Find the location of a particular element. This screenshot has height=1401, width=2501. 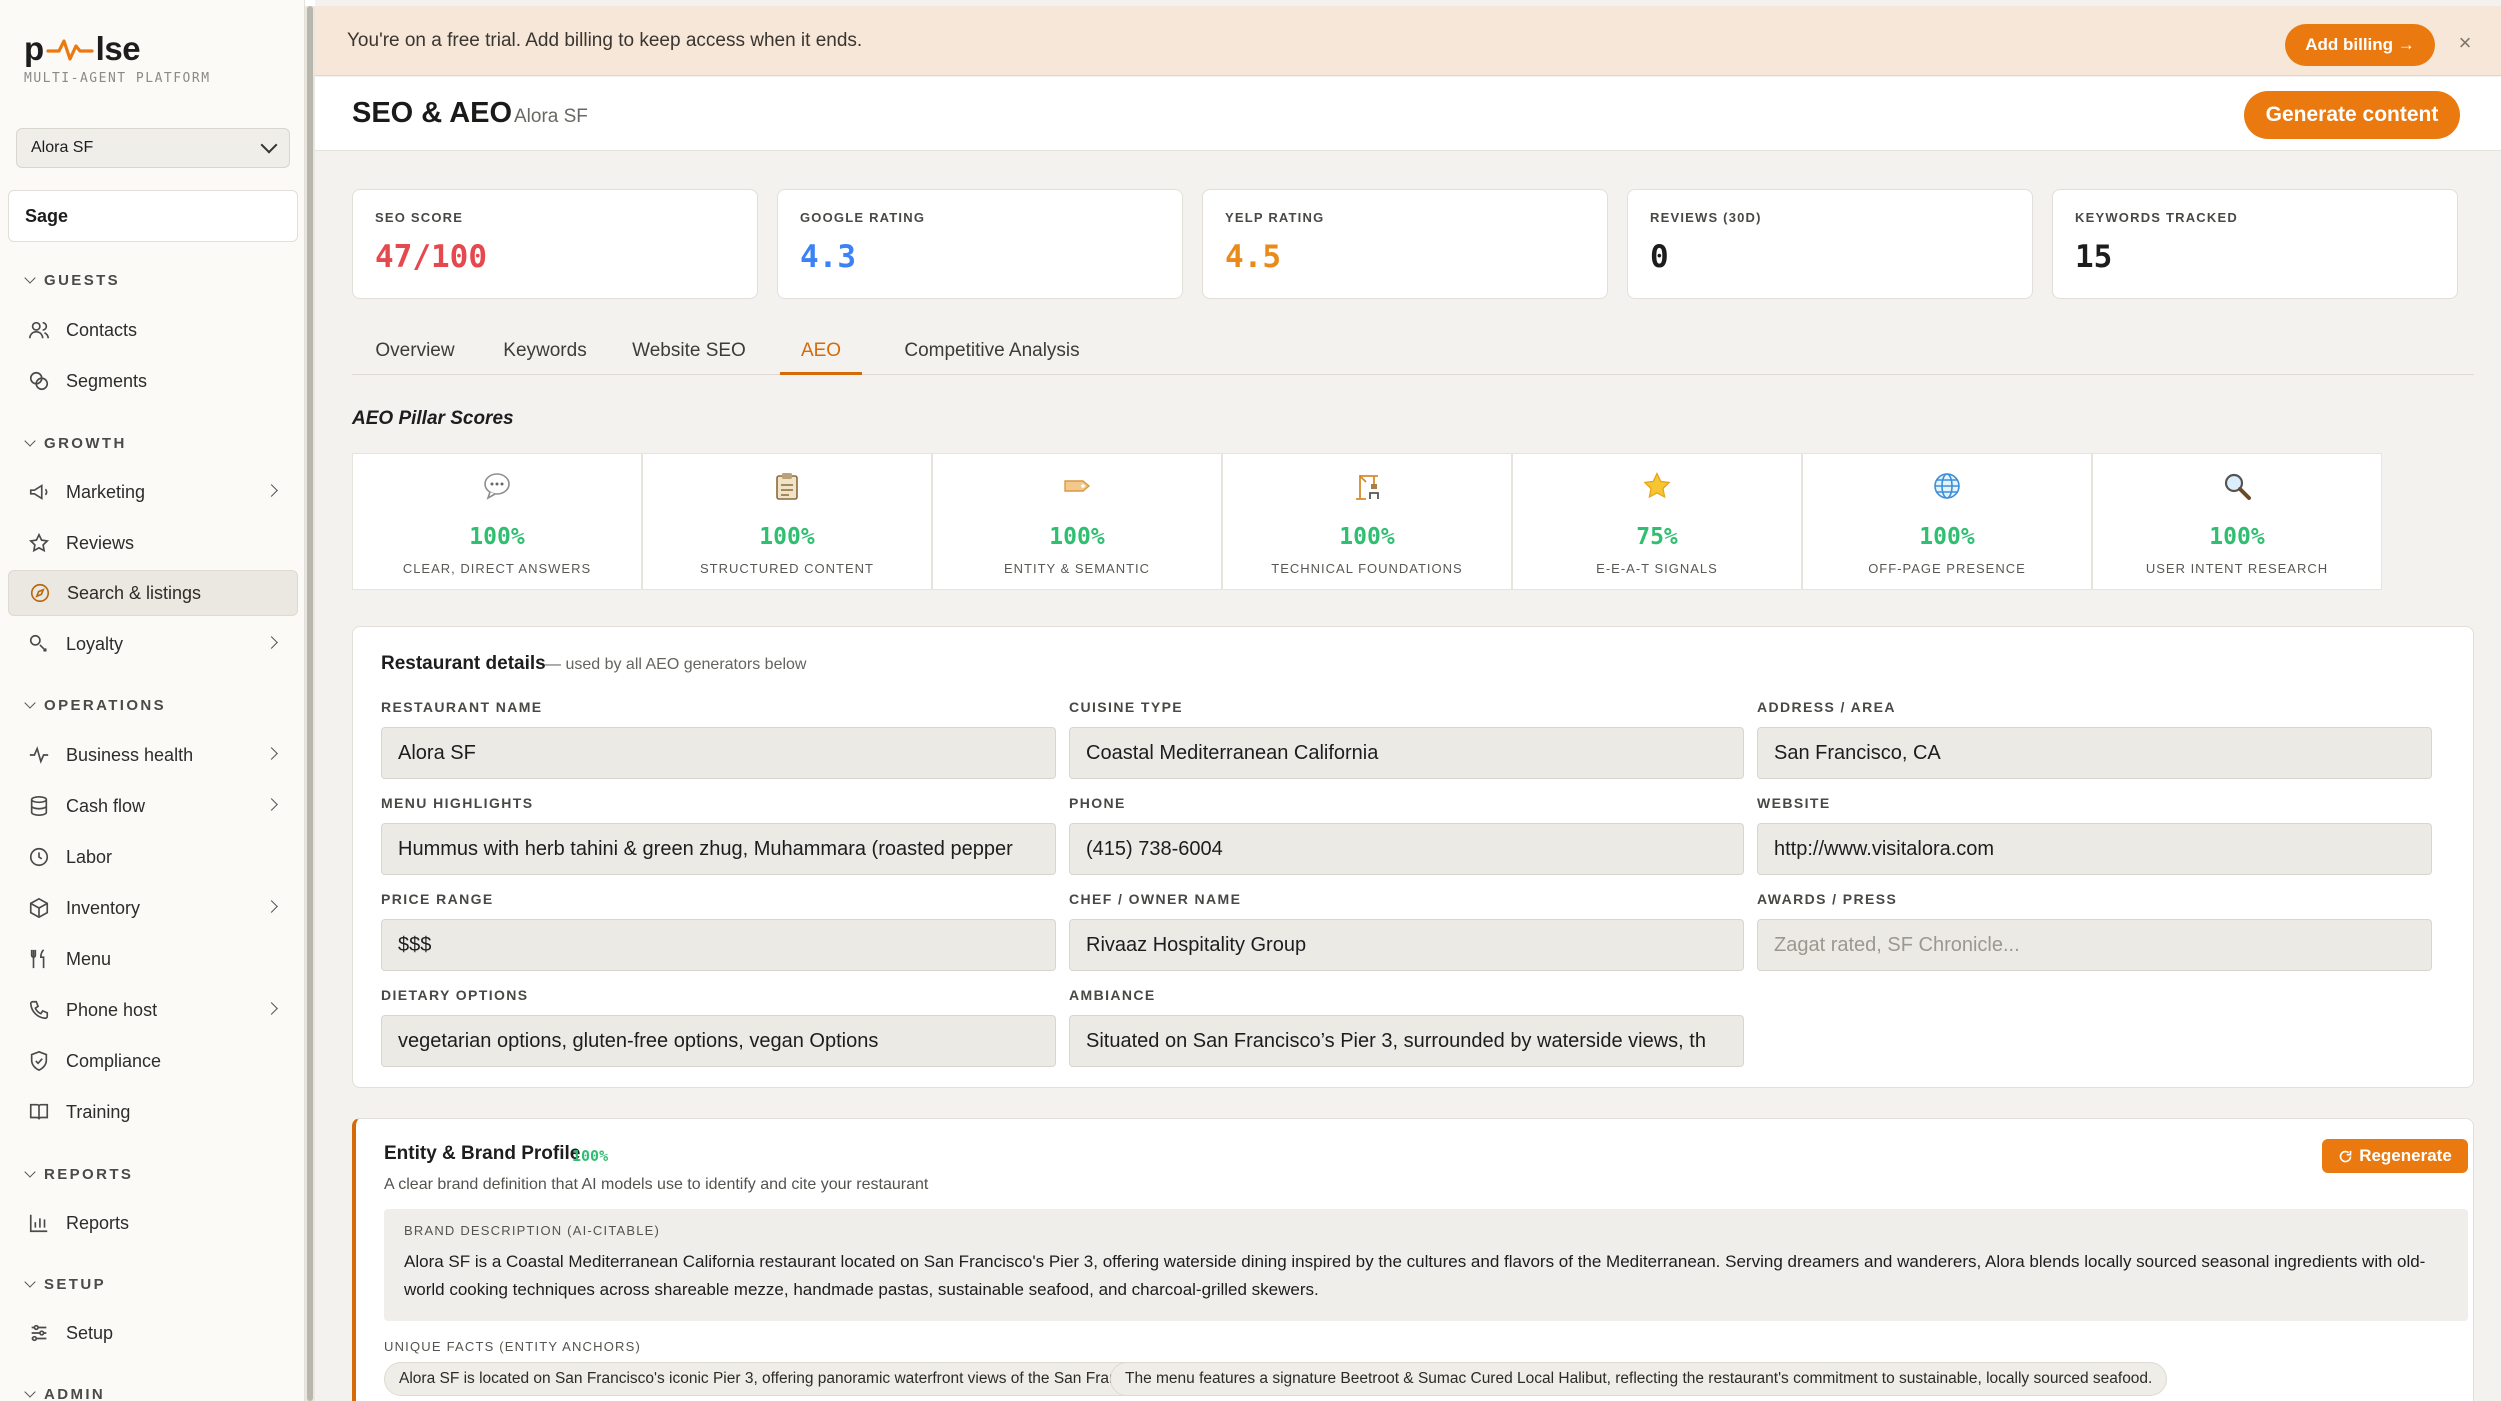

pillar-label: E-E-A-T SIGNALS is located at coordinates (1657, 568).